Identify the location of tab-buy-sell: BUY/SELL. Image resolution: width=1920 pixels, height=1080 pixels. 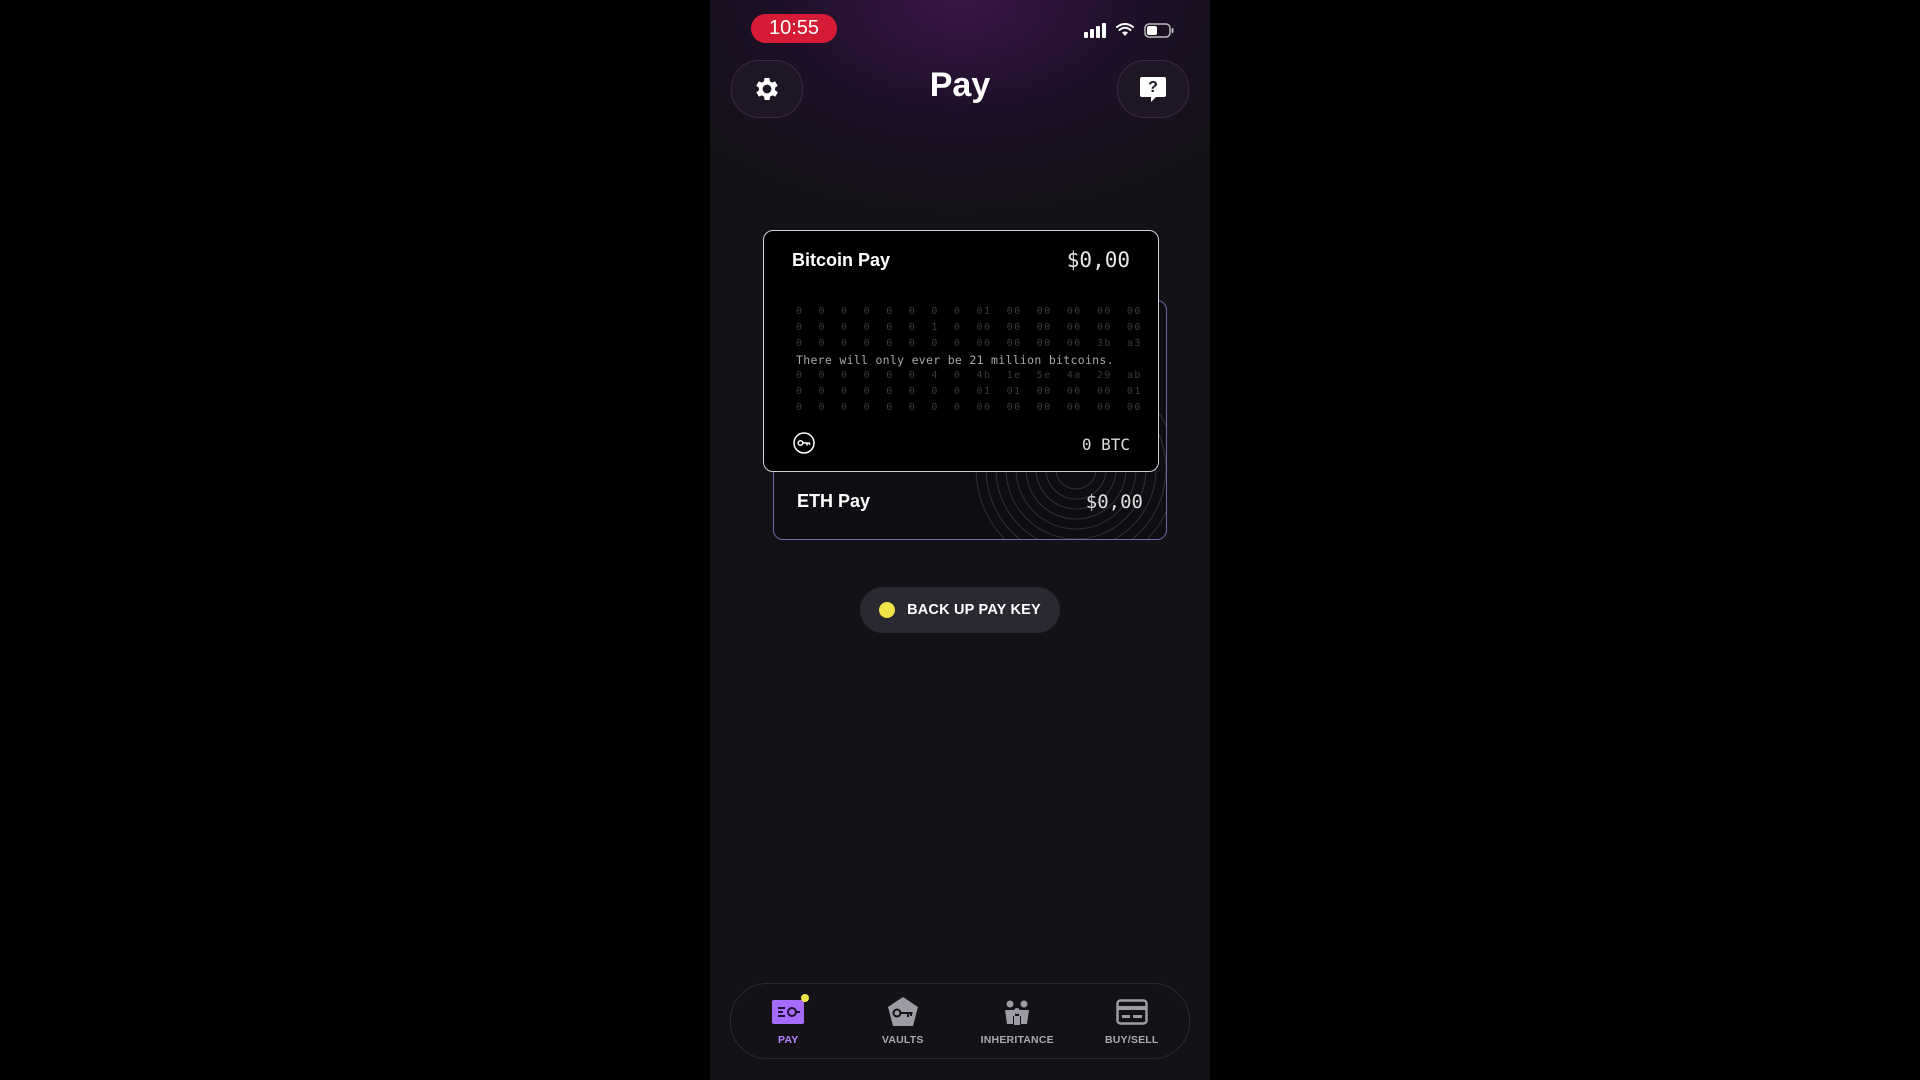
(1132, 1021).